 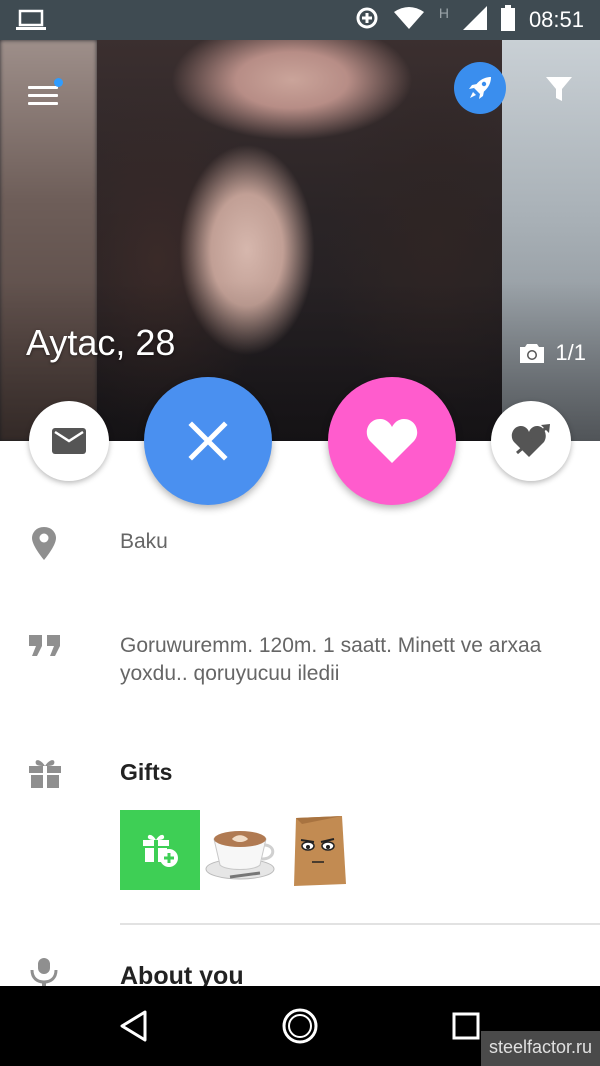 I want to click on home-circle-icon, so click(x=300, y=1026).